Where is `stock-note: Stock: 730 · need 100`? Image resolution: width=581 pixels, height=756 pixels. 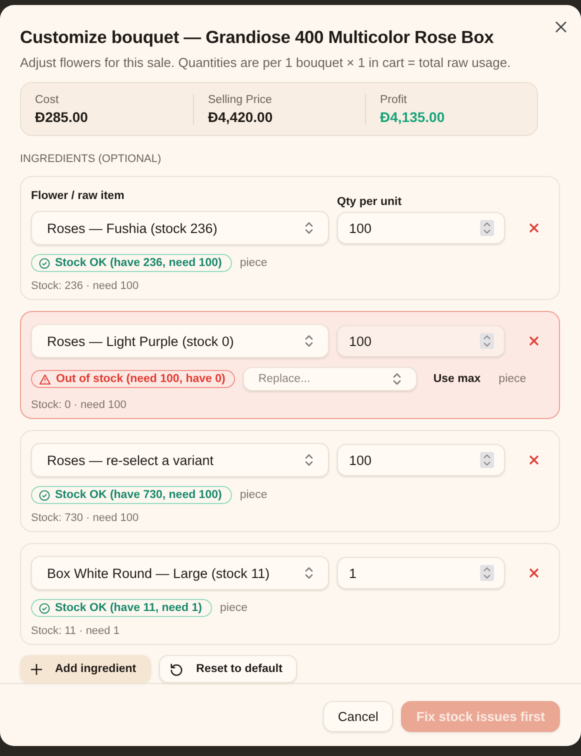 stock-note: Stock: 730 · need 100 is located at coordinates (85, 518).